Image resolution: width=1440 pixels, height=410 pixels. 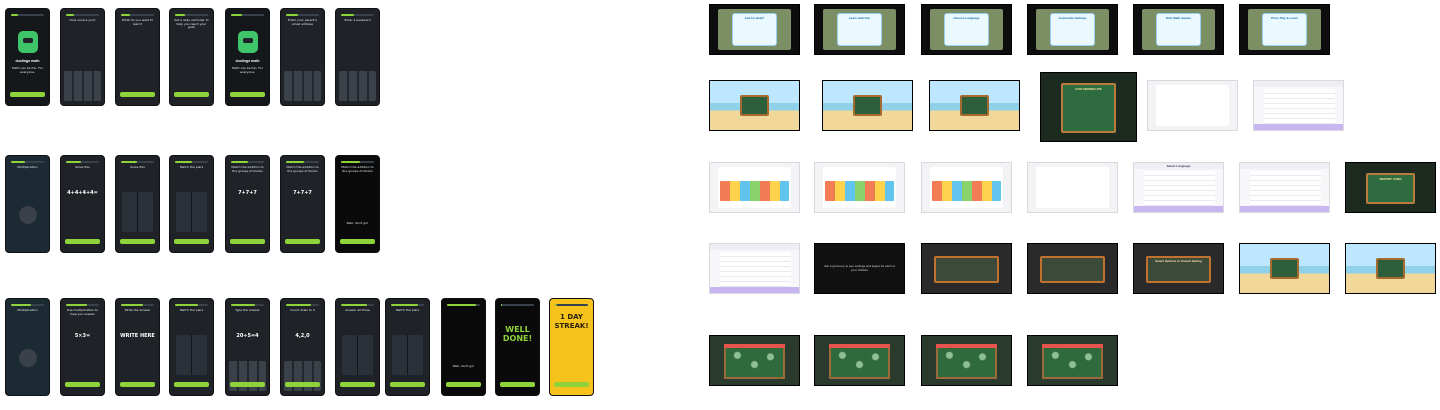 I want to click on tablet-screen-5: Kids Math Games, so click(x=1178, y=29).